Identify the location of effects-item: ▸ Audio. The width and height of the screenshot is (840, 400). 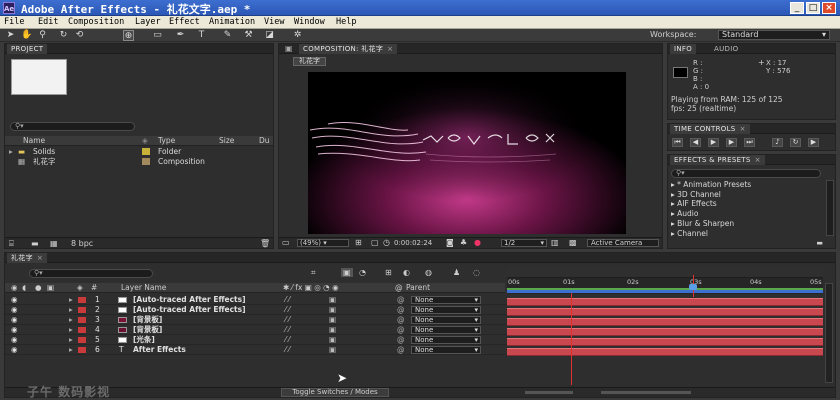
(711, 214).